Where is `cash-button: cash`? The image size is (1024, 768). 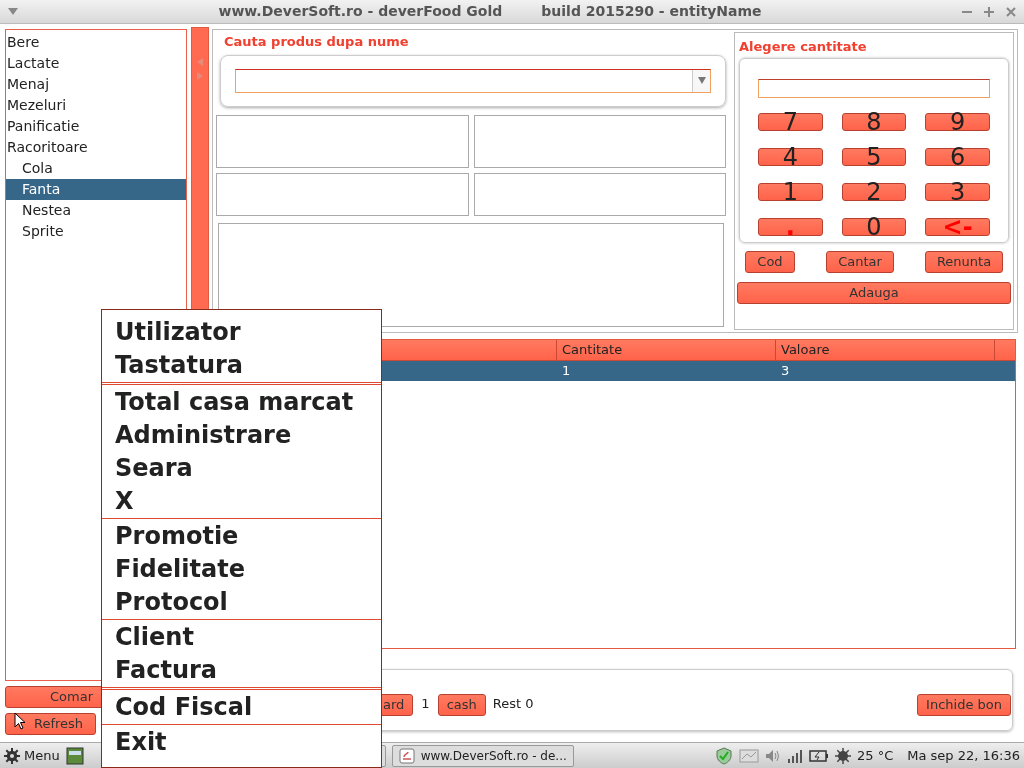 cash-button: cash is located at coordinates (461, 705).